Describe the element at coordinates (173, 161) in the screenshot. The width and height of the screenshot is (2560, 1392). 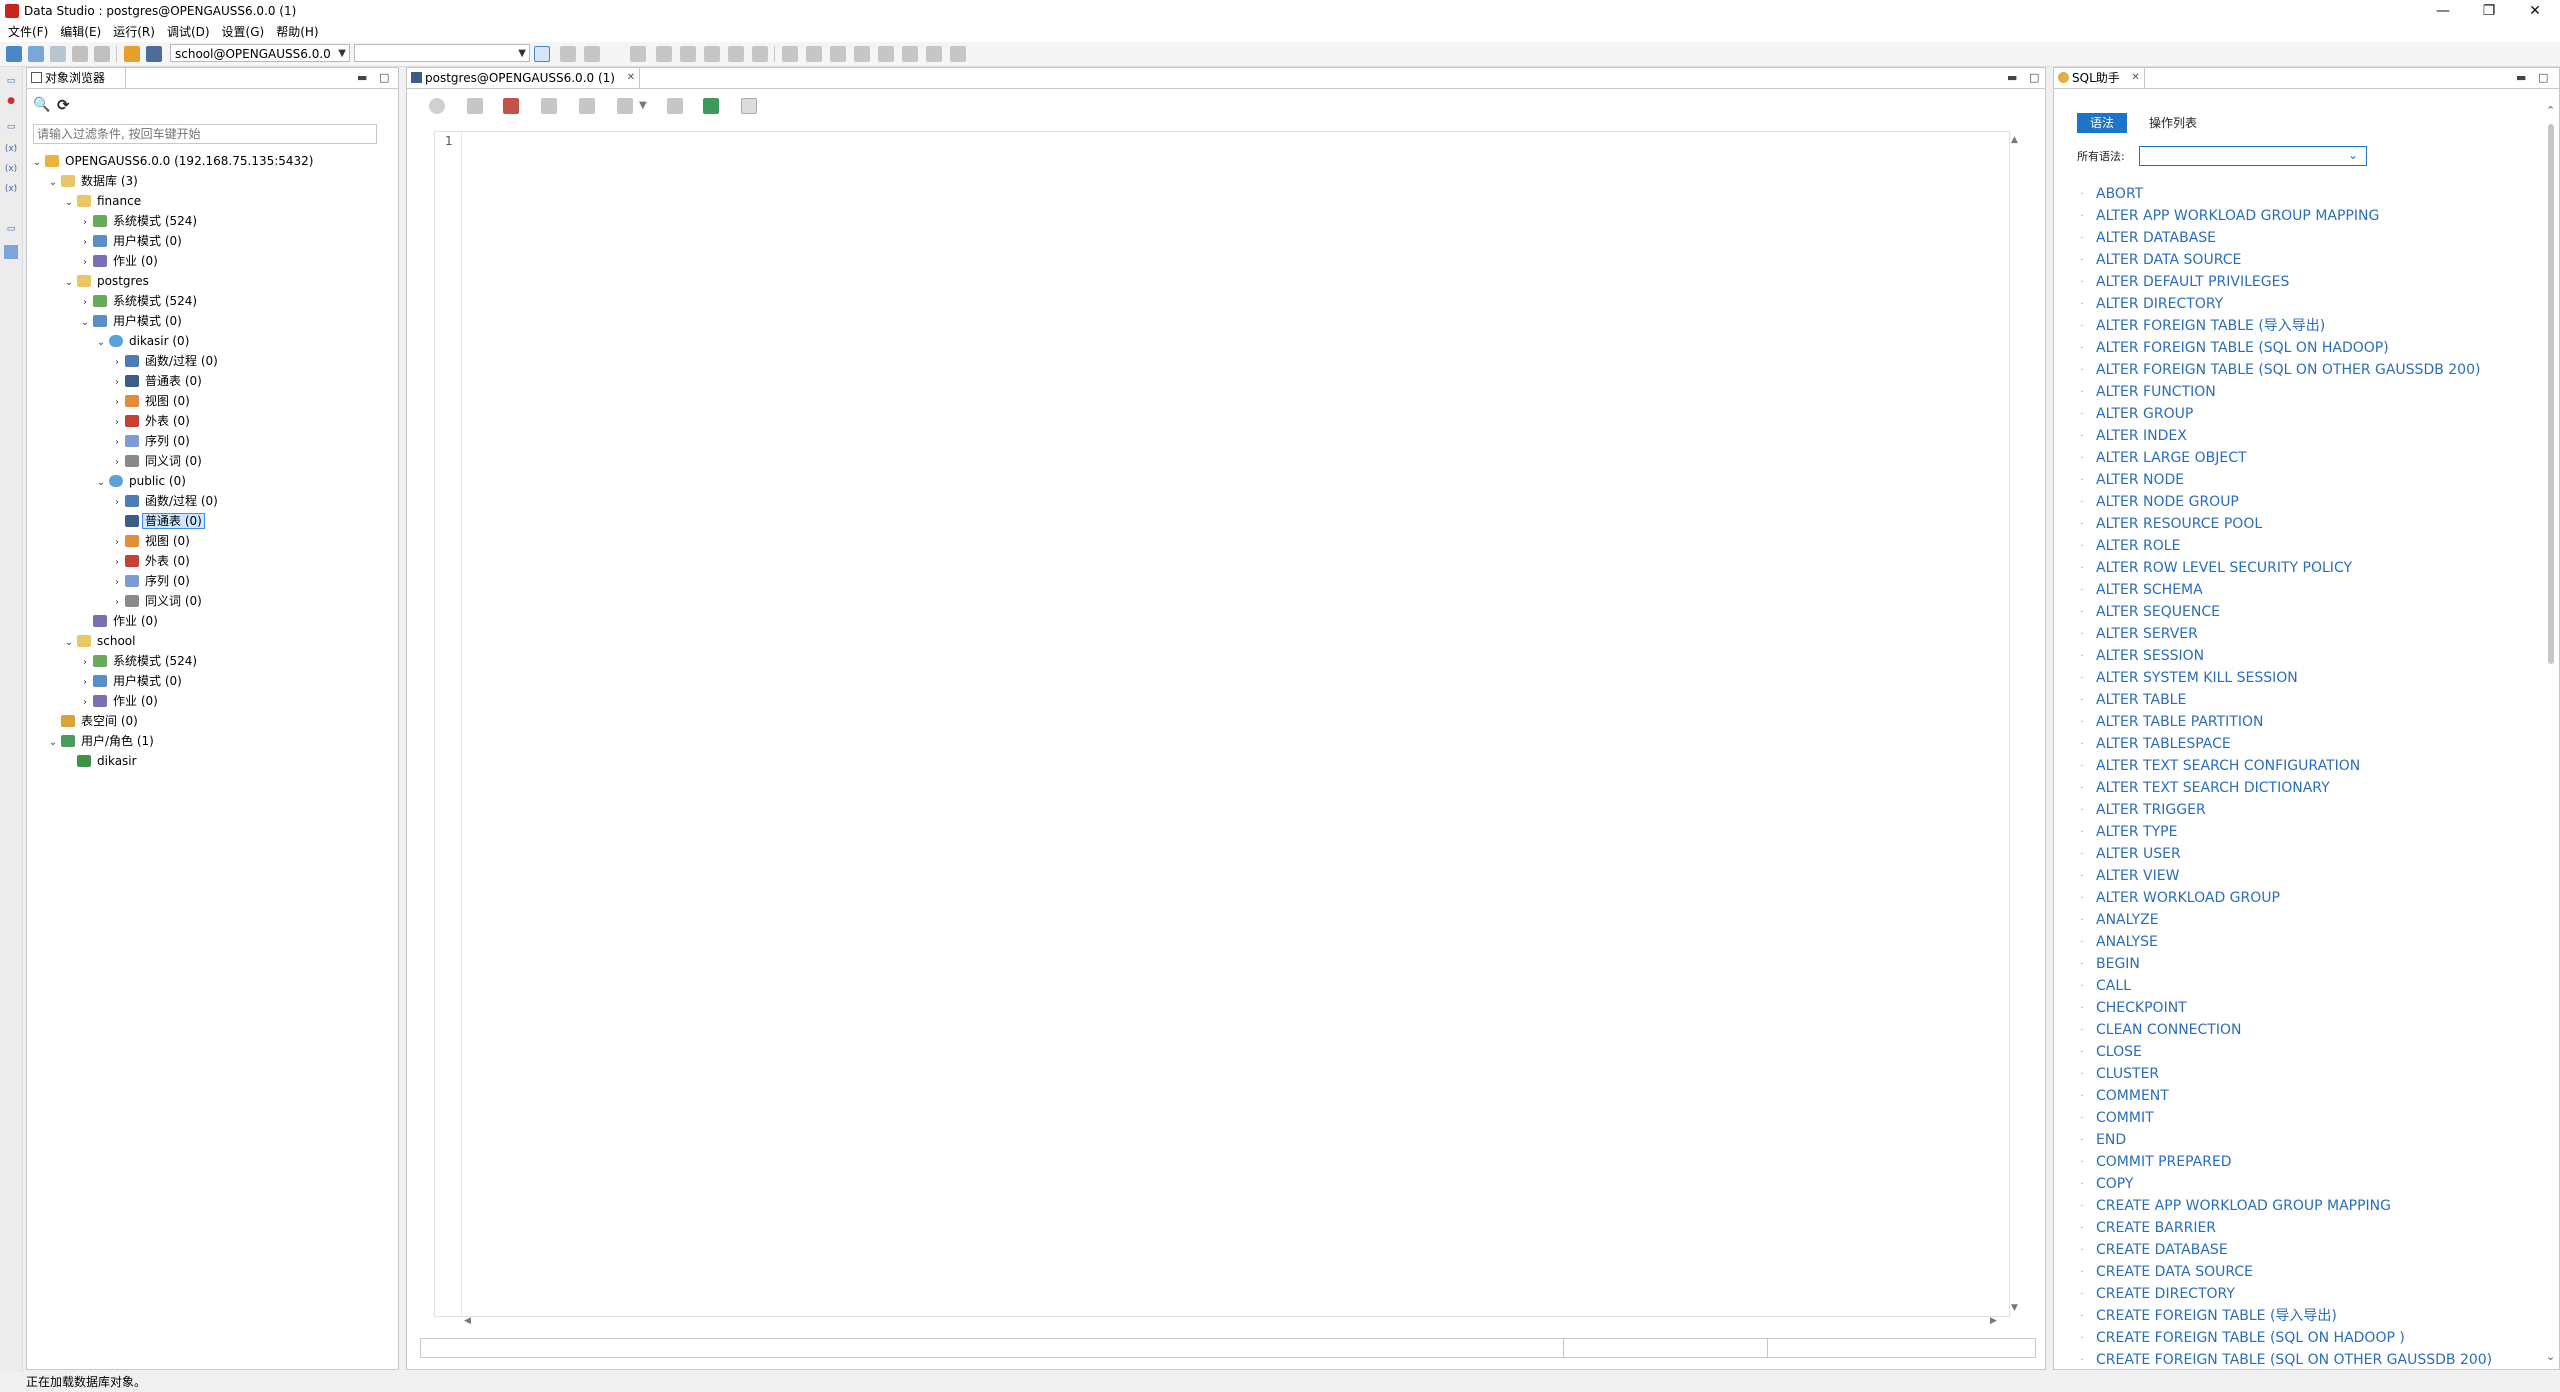
I see `tree-node: ⌄ OPENGAUSS6.0.0 (192.168.75.135:5432)` at that location.